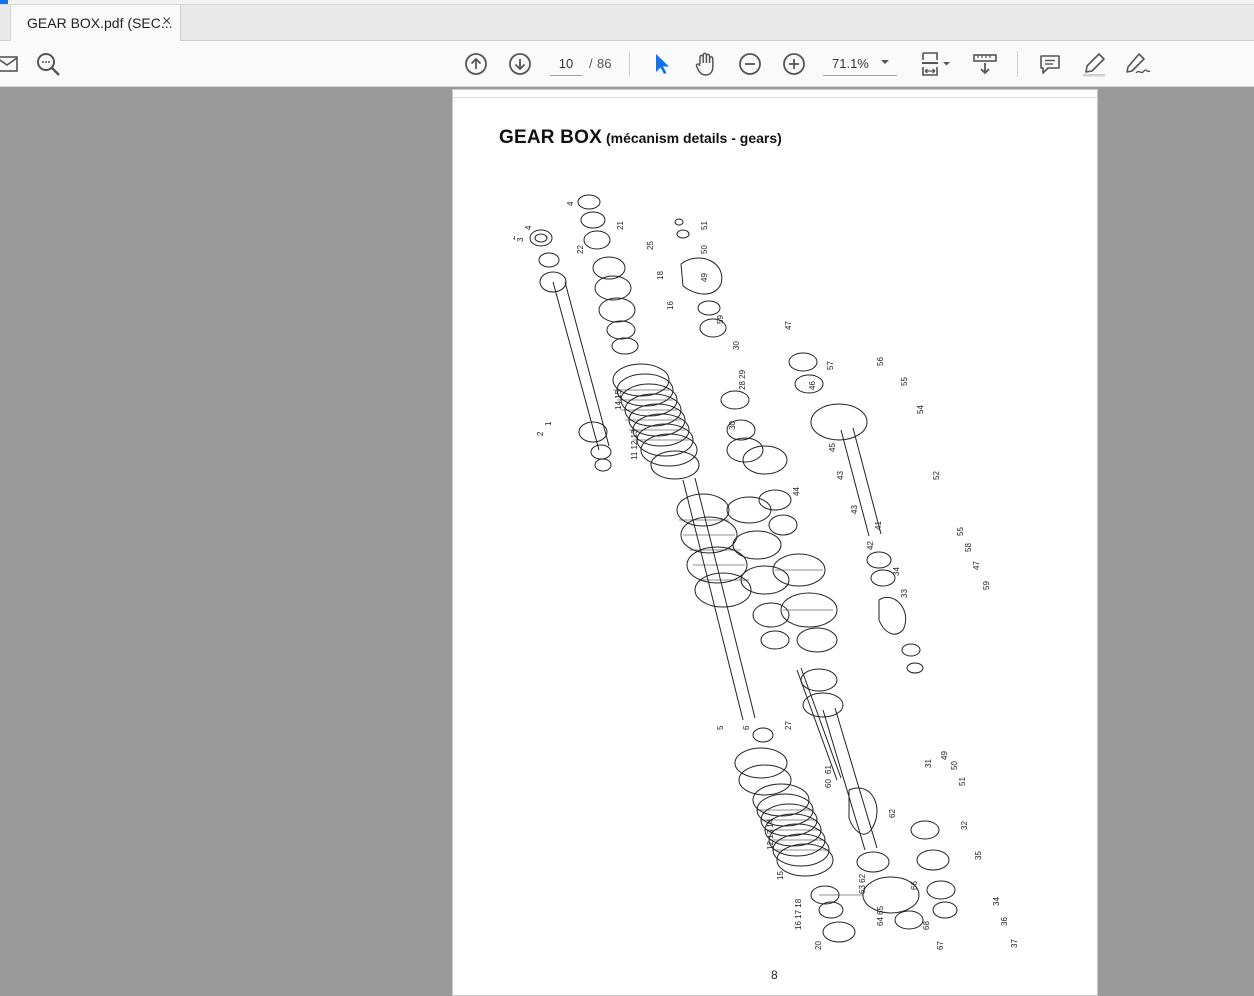 This screenshot has width=1254, height=996. I want to click on scroll-mode-button, so click(985, 64).